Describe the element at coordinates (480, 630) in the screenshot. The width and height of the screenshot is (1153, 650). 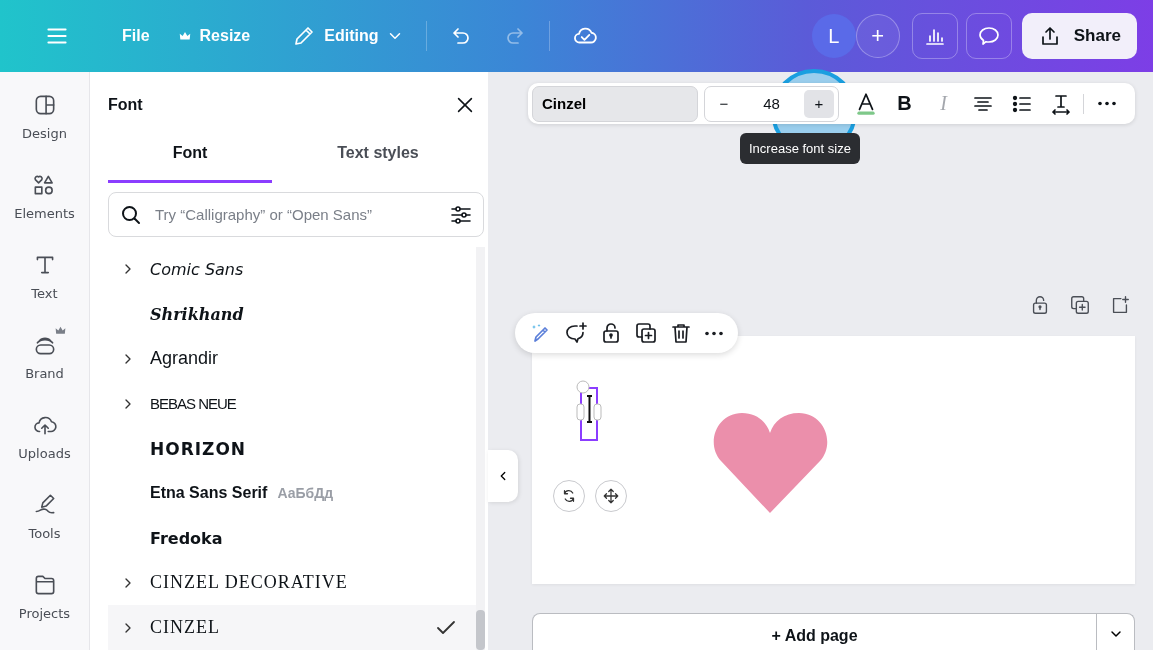
I see `scrollbar-thumb` at that location.